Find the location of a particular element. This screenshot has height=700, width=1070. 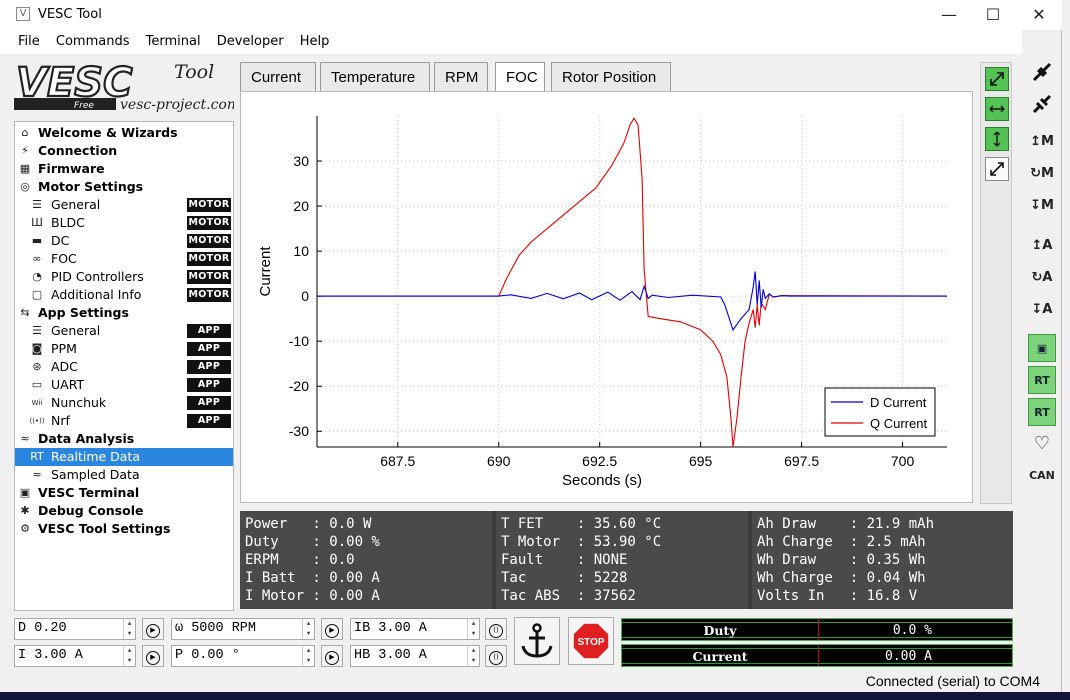

tree-item-nrf: ((•)) Nrf APP is located at coordinates (124, 421).